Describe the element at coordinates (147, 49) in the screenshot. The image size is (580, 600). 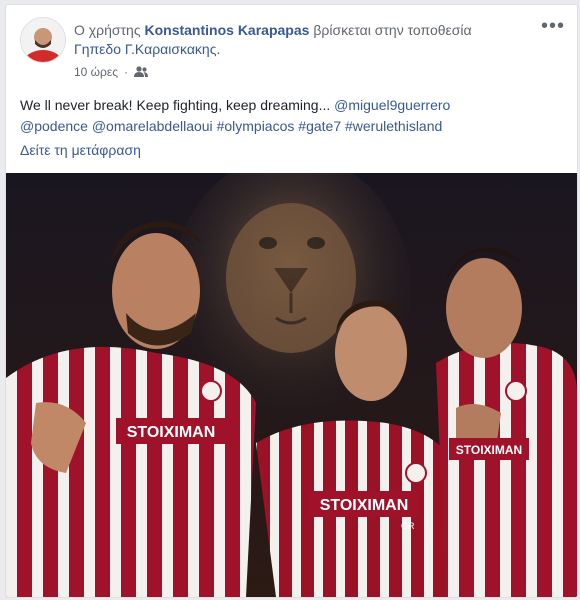
I see `location-link: Γηπεδο Γ.Καραισκακης.` at that location.